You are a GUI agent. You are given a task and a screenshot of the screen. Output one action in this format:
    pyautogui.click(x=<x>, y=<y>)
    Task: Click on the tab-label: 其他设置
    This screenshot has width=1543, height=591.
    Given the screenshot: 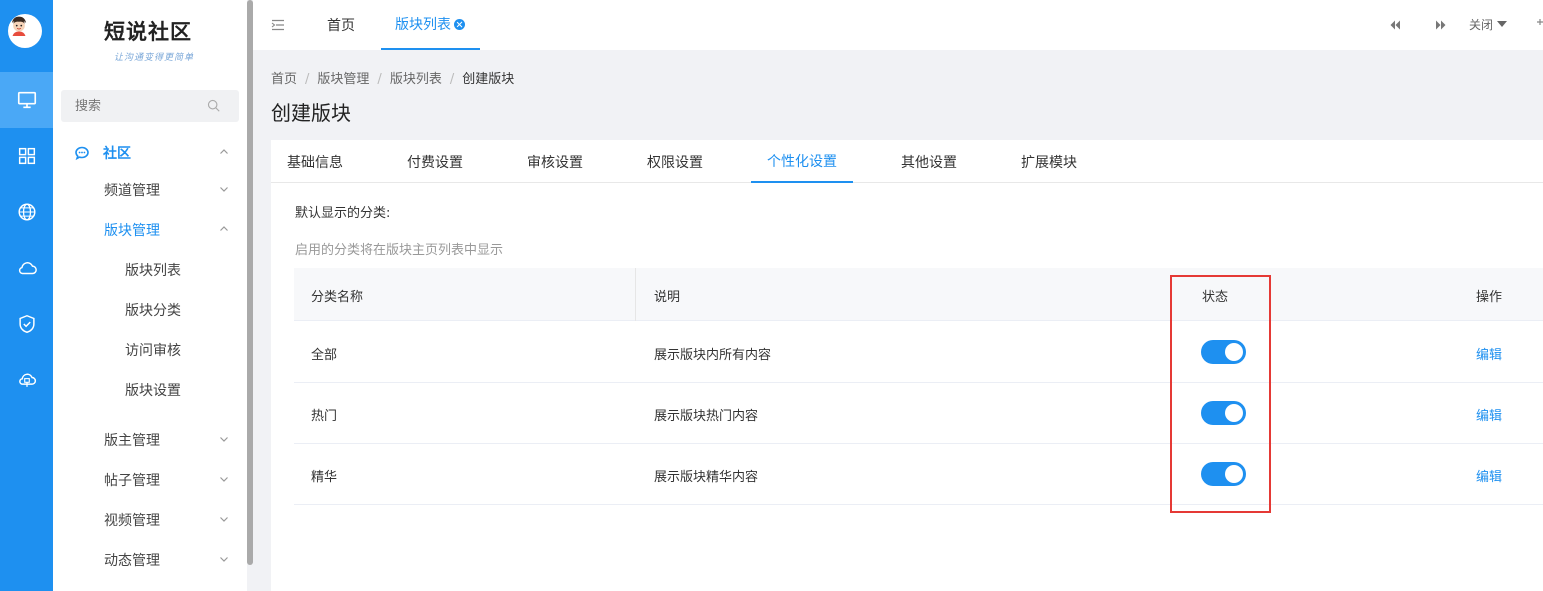 What is the action you would take?
    pyautogui.click(x=929, y=162)
    